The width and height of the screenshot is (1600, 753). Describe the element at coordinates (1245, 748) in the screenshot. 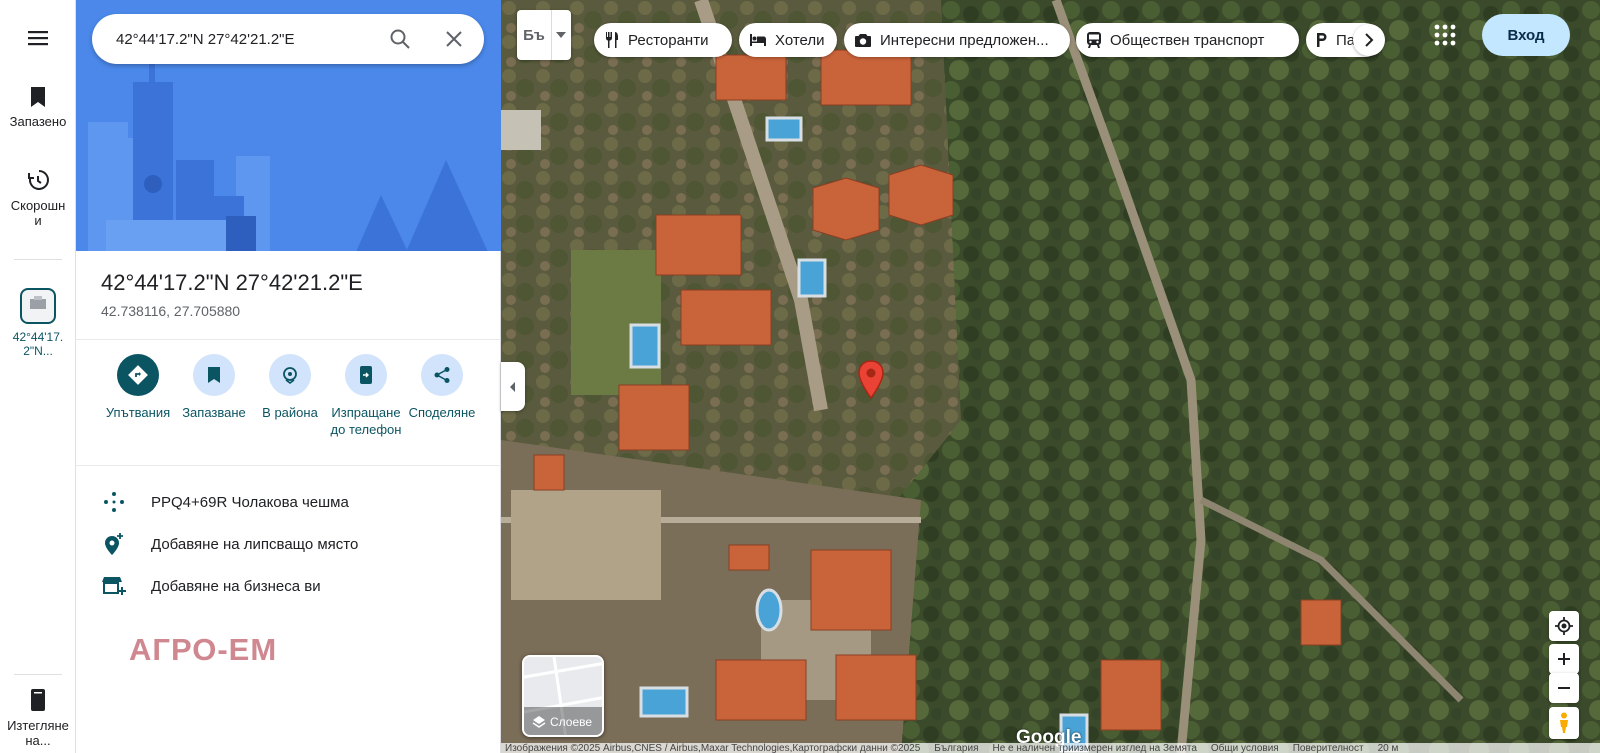

I see `terms-link: Общи условия` at that location.